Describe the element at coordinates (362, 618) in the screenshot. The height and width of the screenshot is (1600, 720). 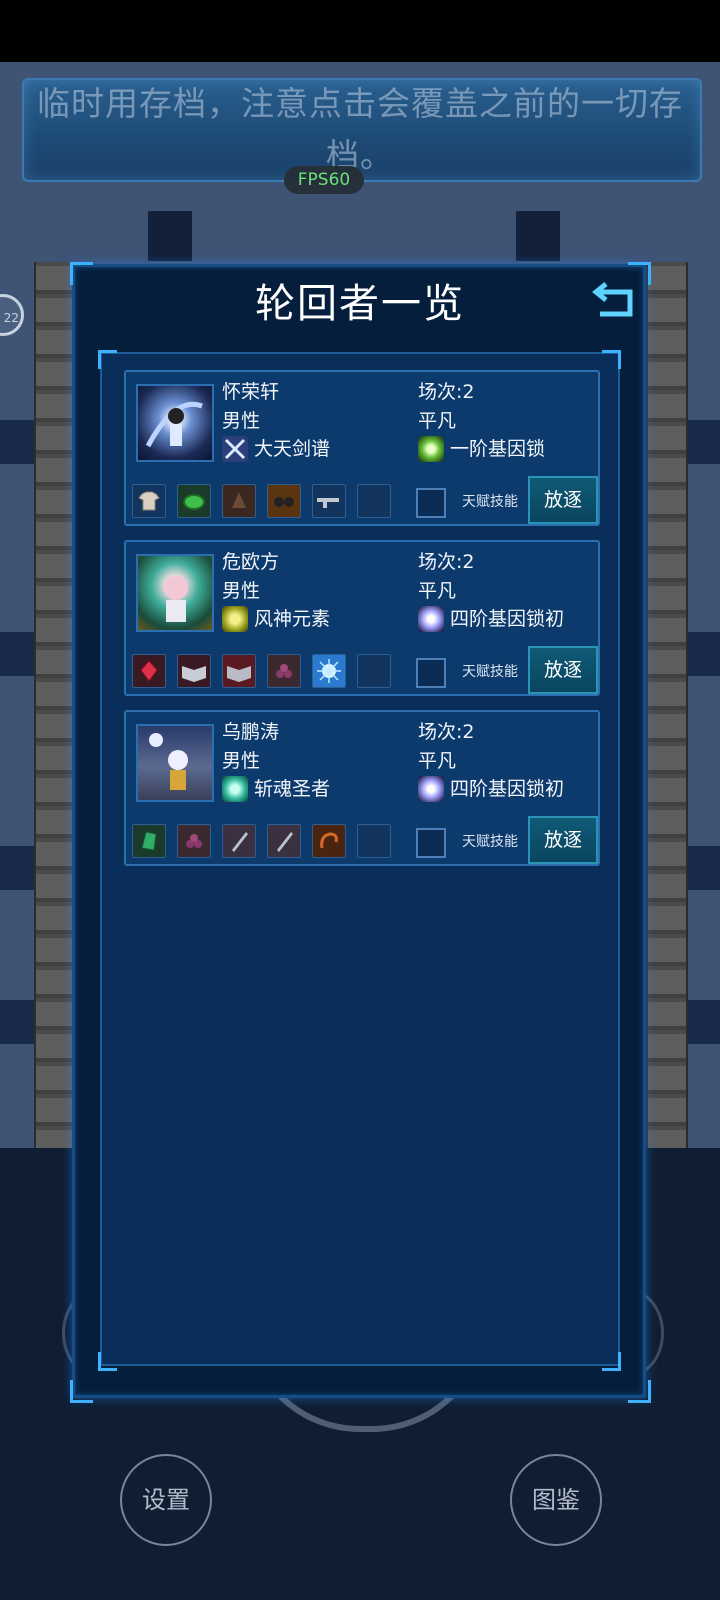
I see `character-card: 危欧方 男性 风神元素 场次:2 平凡 四阶基因锁初 天赋技能 放逐` at that location.